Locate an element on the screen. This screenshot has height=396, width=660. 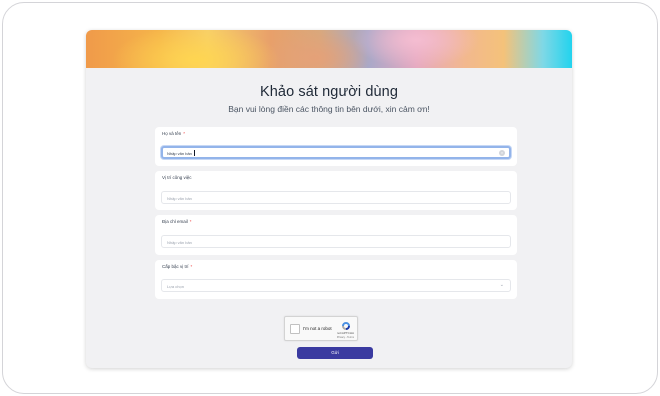
field-label-text: Vị trí công việc is located at coordinates (177, 177).